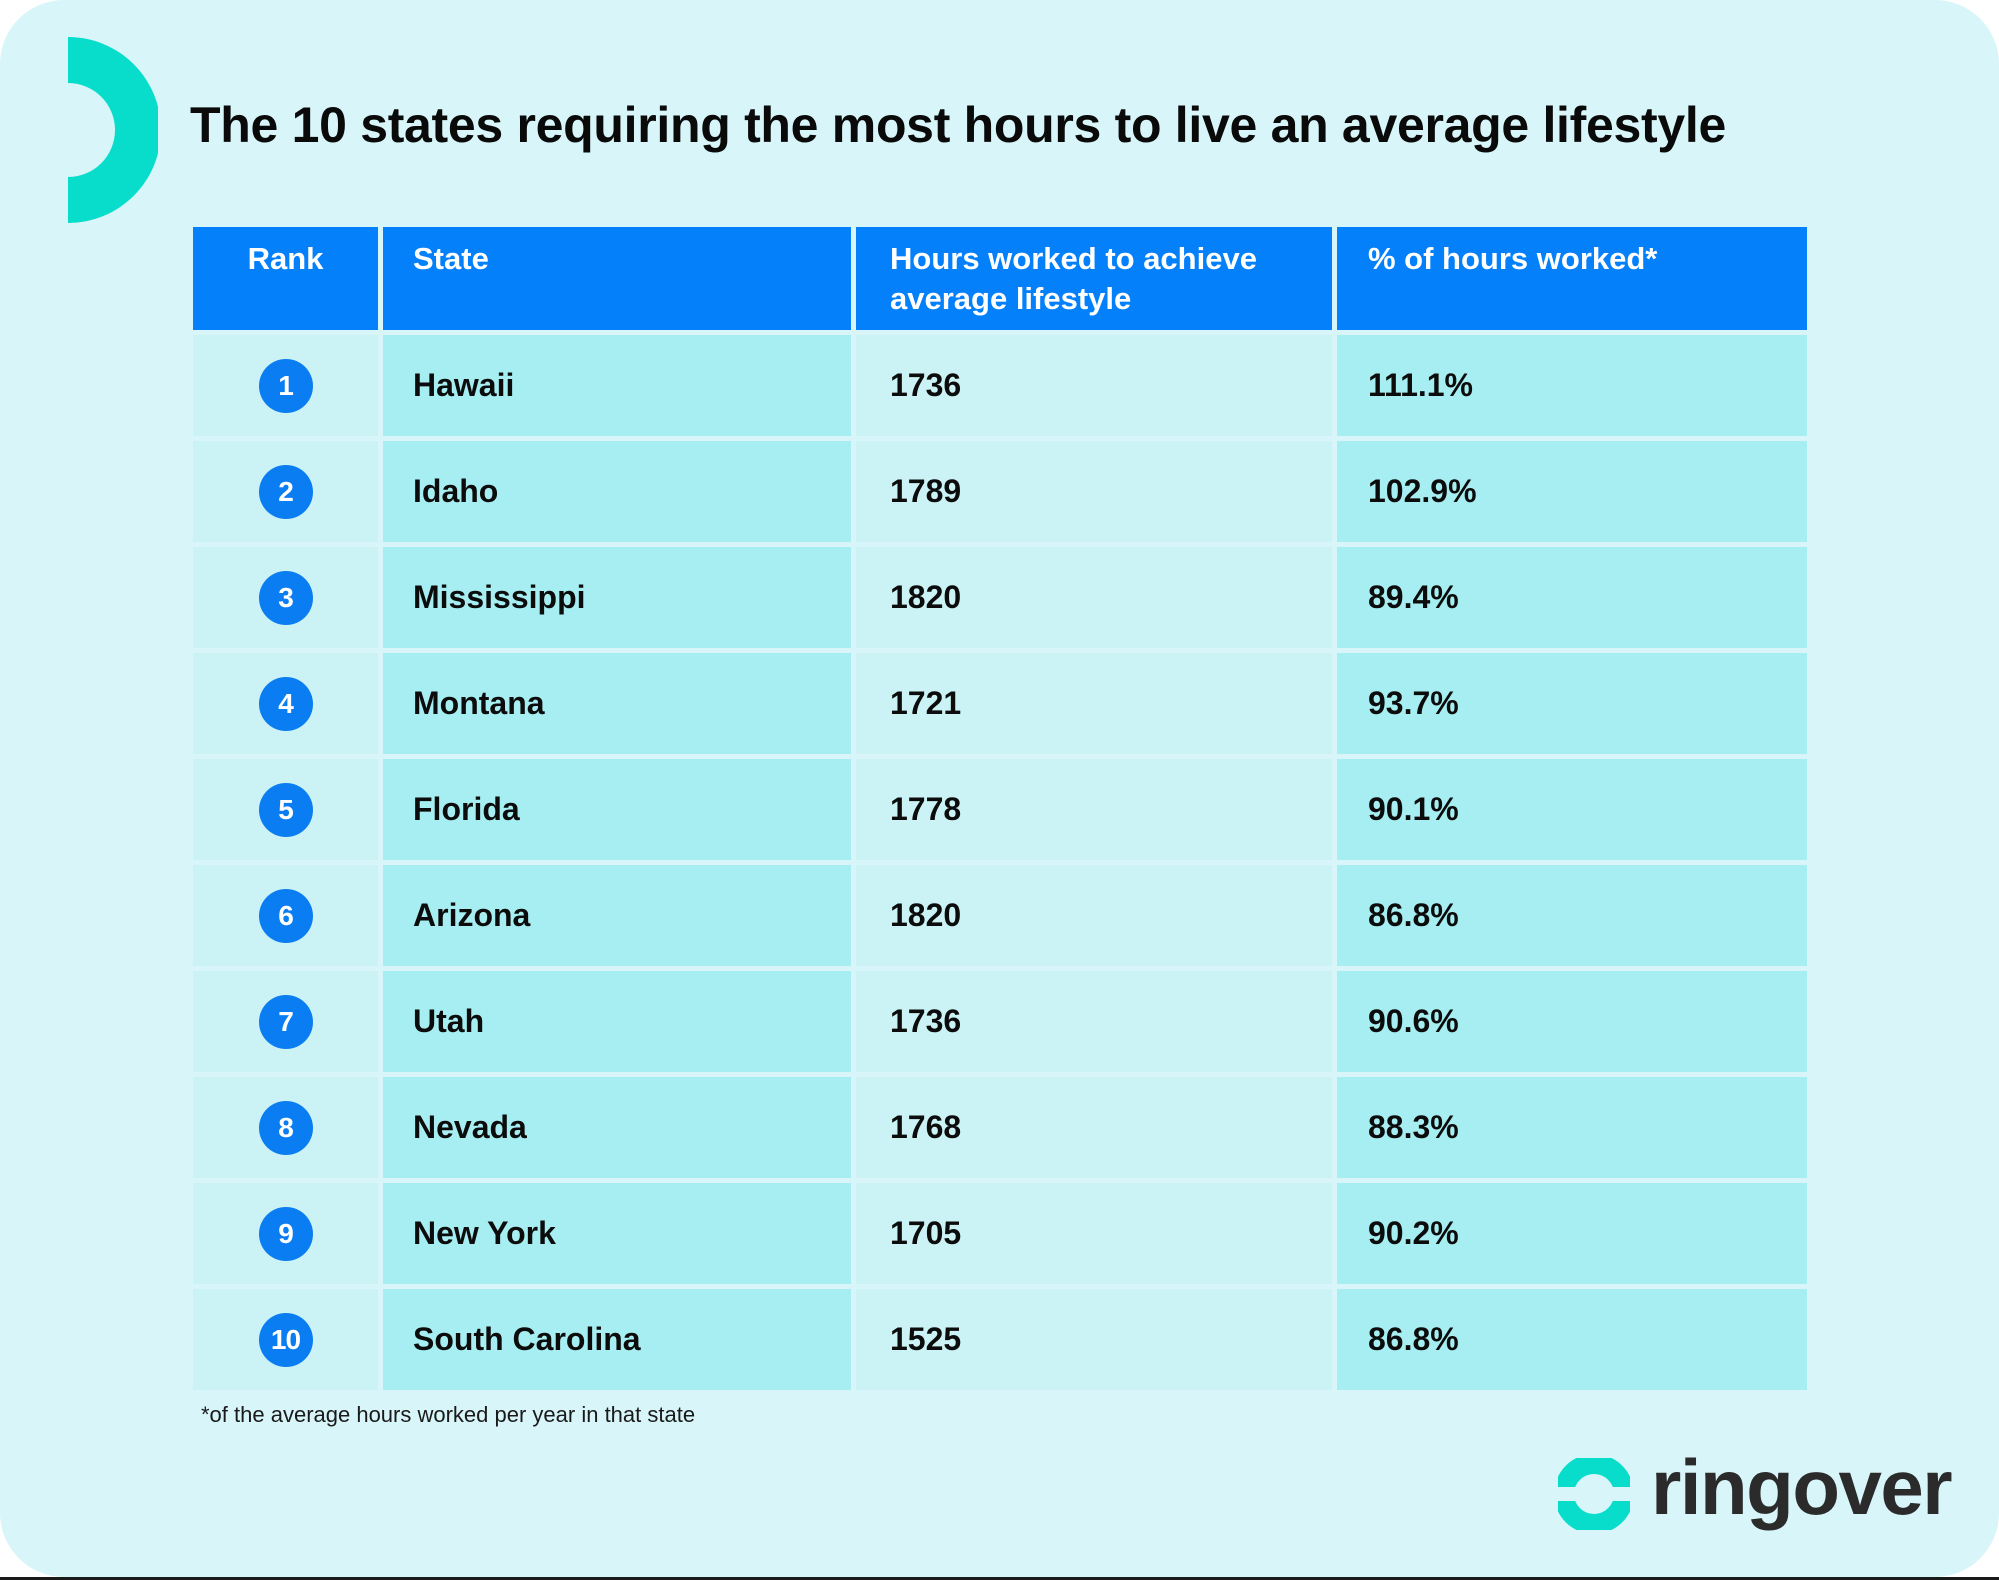 This screenshot has width=1999, height=1580. I want to click on rank-cell: 7, so click(285, 1021).